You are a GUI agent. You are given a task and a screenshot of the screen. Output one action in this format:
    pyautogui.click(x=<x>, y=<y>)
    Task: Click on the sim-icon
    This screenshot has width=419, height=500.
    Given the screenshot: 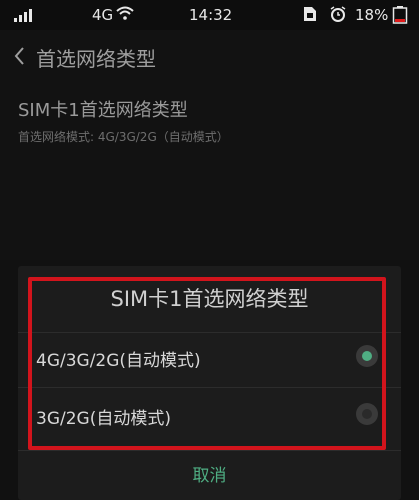 What is the action you would take?
    pyautogui.click(x=310, y=14)
    